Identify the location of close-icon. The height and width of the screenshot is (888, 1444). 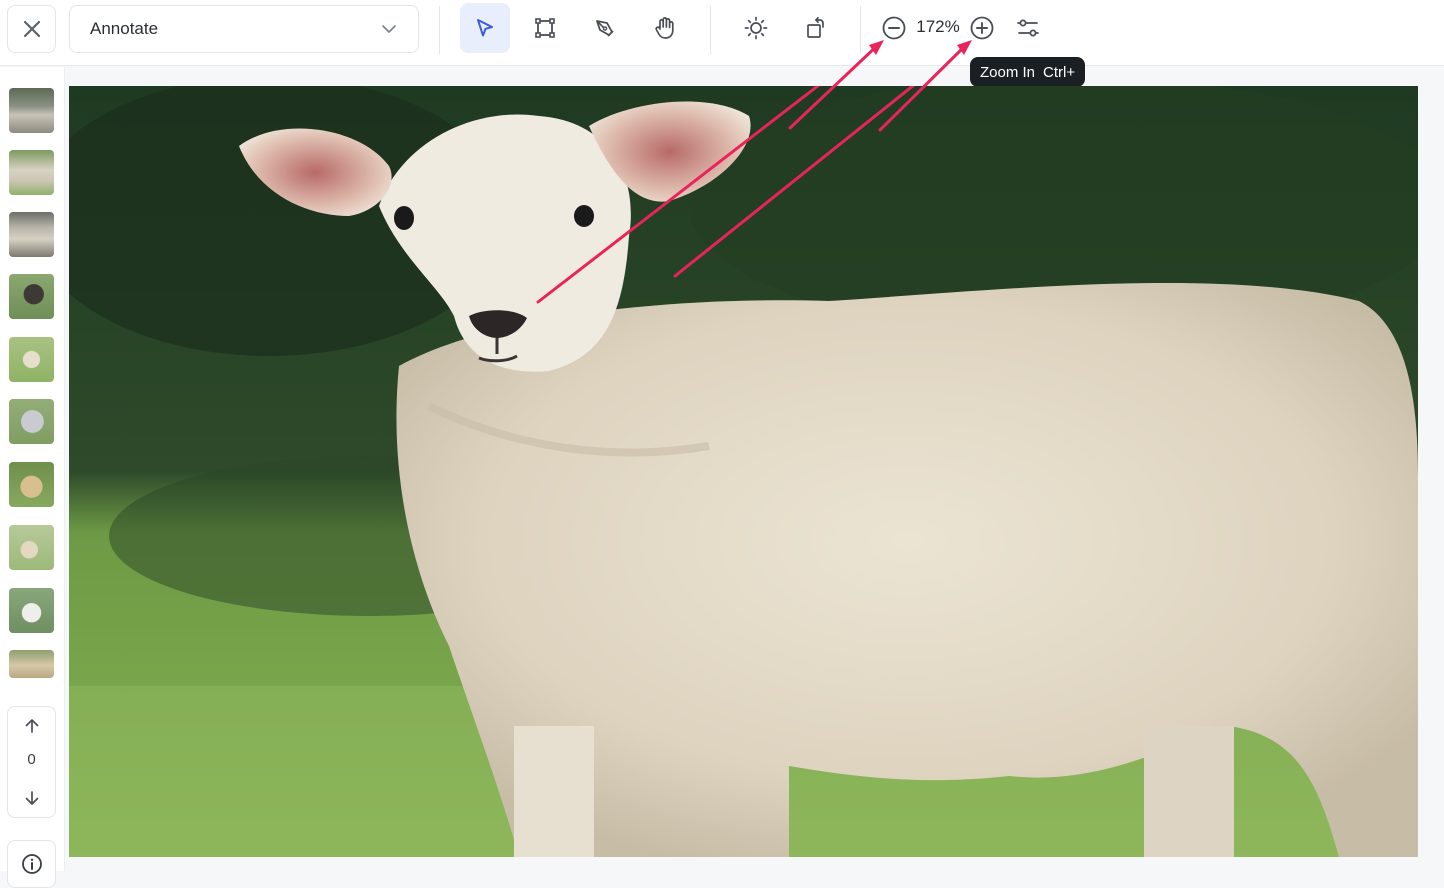
(31, 29).